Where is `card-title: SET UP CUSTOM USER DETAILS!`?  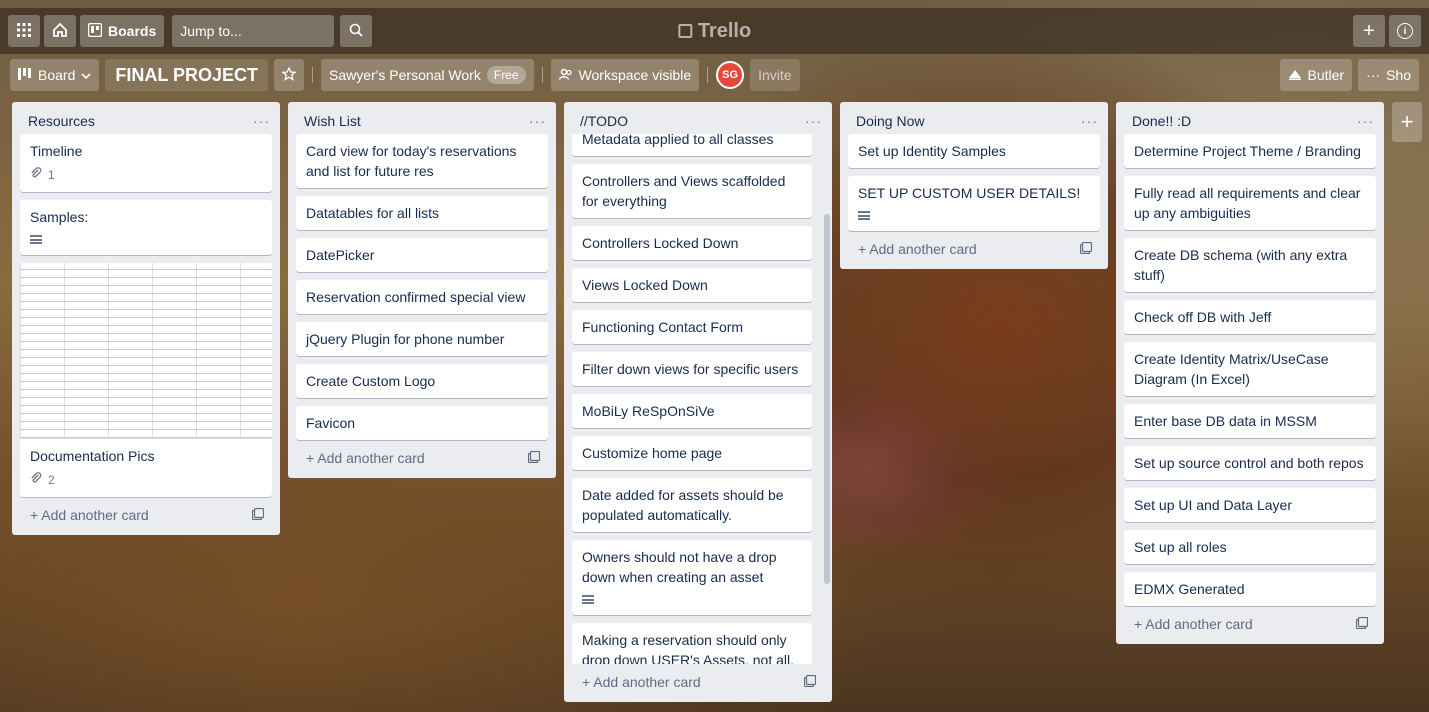
card-title: SET UP CUSTOM USER DETAILS! is located at coordinates (969, 193).